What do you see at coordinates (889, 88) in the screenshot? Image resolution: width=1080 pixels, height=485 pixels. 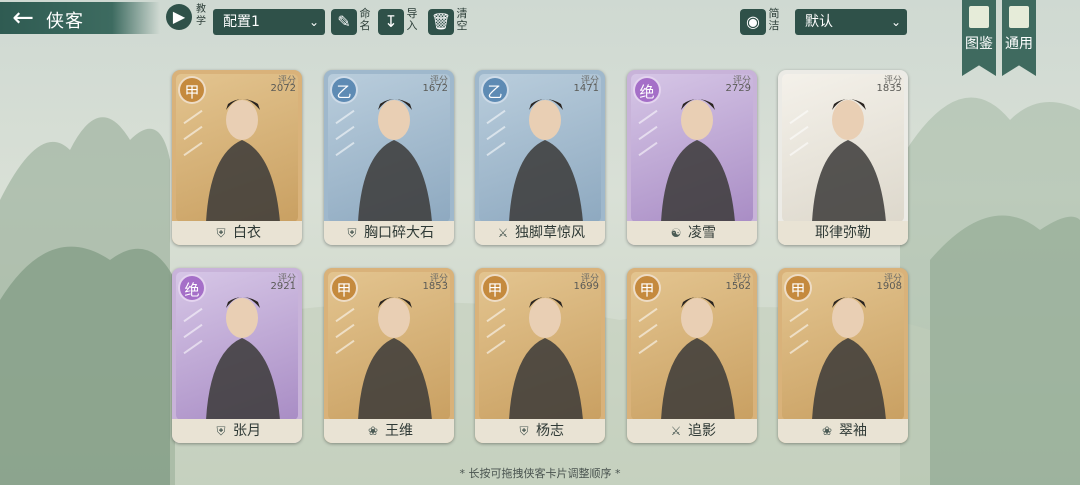 I see `score-value: 1835` at bounding box center [889, 88].